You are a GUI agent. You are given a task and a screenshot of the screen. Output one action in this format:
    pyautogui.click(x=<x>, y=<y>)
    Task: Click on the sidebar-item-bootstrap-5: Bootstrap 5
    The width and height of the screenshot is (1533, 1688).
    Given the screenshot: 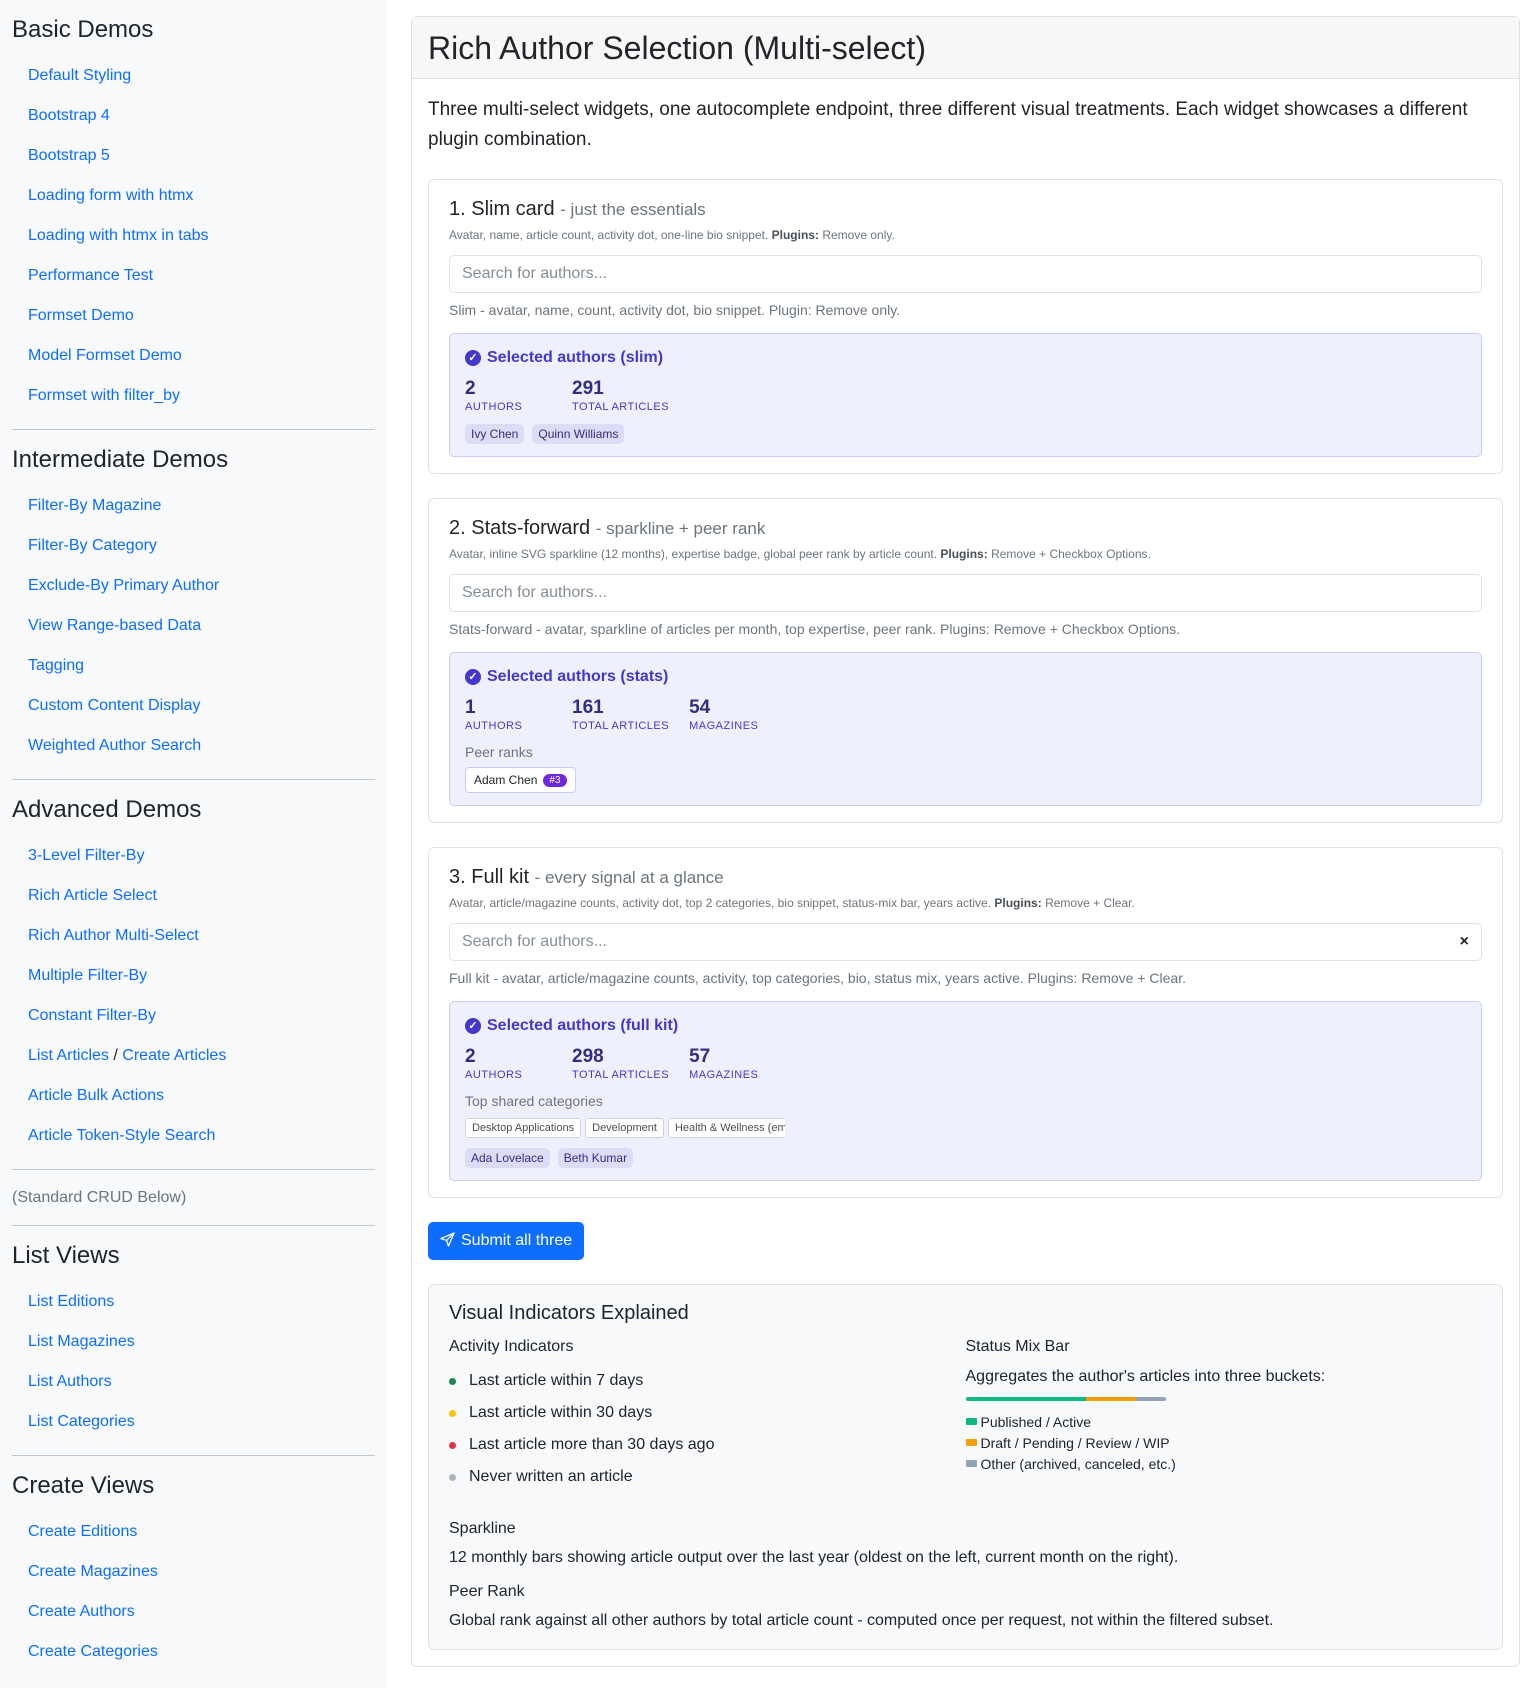 What is the action you would take?
    pyautogui.click(x=193, y=156)
    